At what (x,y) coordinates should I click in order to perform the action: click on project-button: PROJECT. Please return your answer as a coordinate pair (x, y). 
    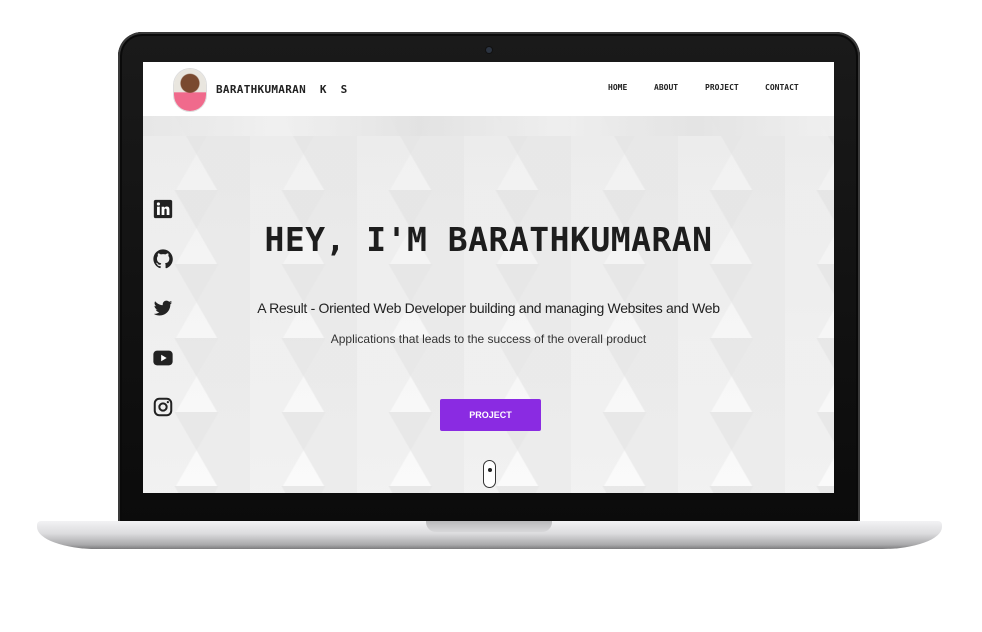
    Looking at the image, I should click on (490, 415).